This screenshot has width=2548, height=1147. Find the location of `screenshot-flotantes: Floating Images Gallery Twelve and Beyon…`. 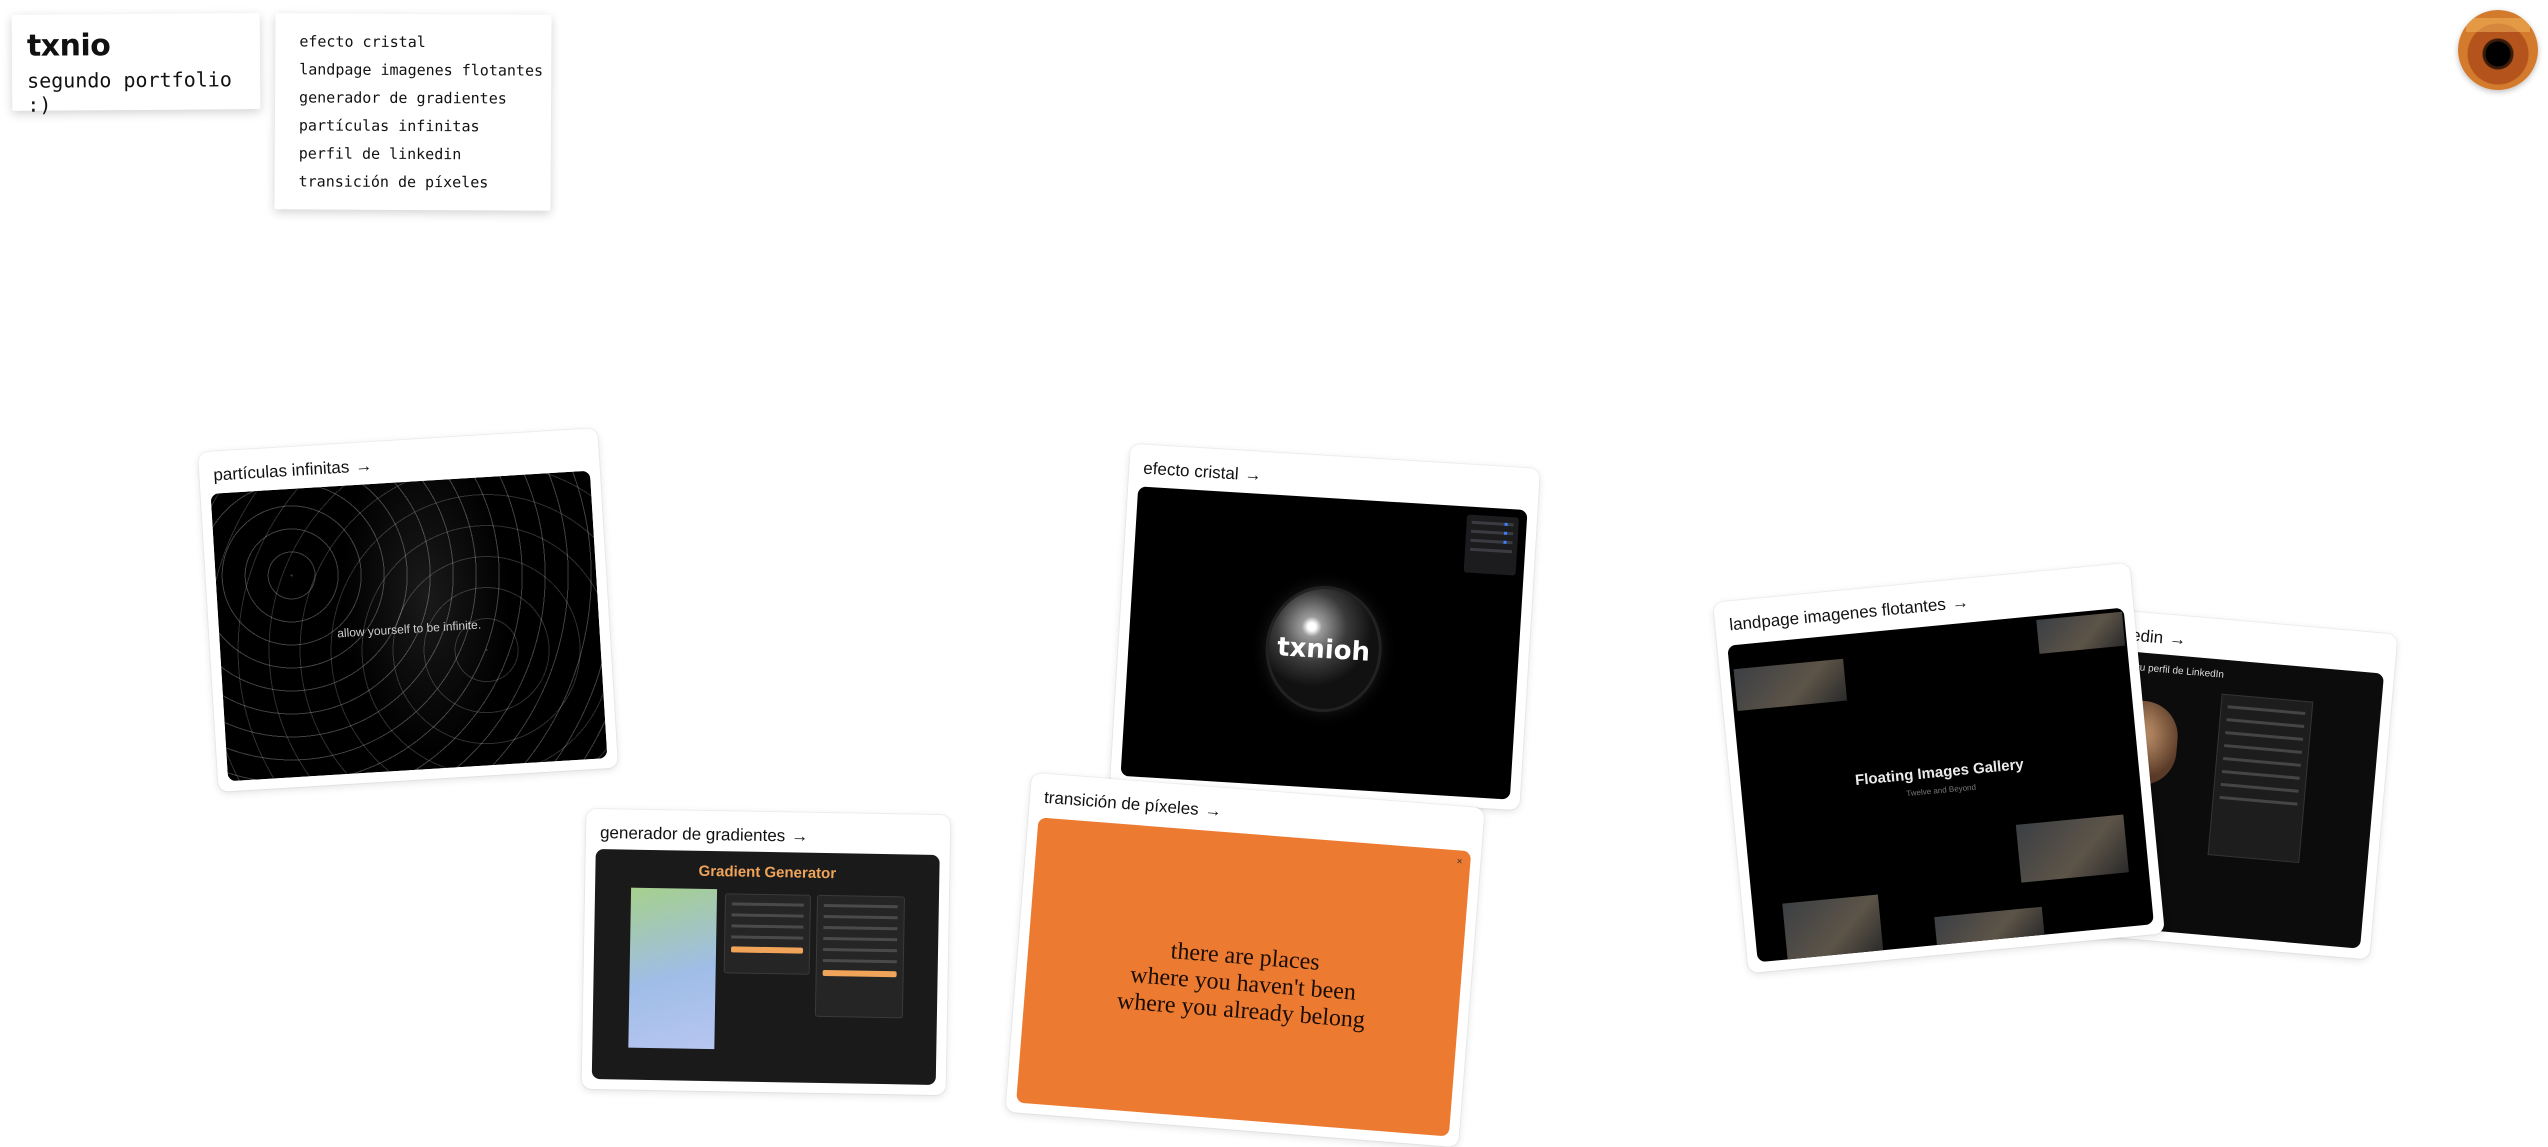

screenshot-flotantes: Floating Images Gallery Twelve and Beyon… is located at coordinates (1940, 785).